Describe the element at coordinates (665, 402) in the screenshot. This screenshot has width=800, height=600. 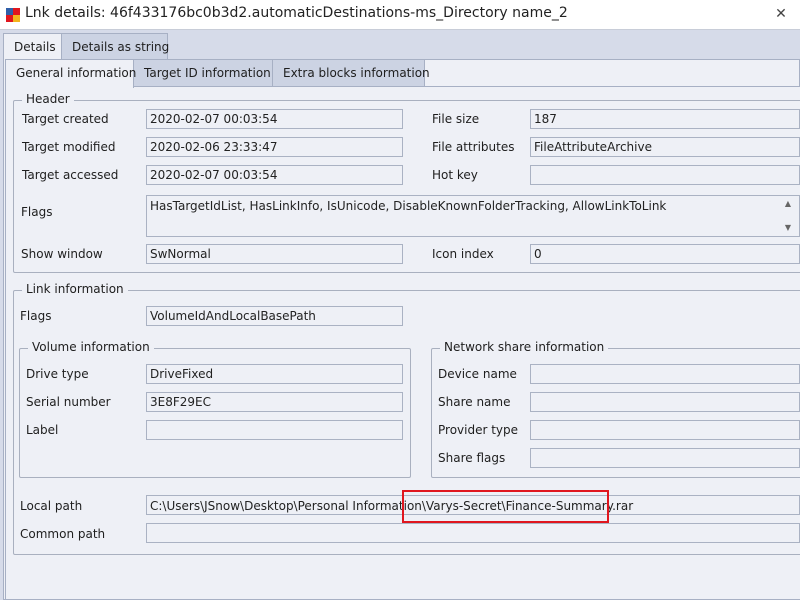
I see `share-name-field` at that location.